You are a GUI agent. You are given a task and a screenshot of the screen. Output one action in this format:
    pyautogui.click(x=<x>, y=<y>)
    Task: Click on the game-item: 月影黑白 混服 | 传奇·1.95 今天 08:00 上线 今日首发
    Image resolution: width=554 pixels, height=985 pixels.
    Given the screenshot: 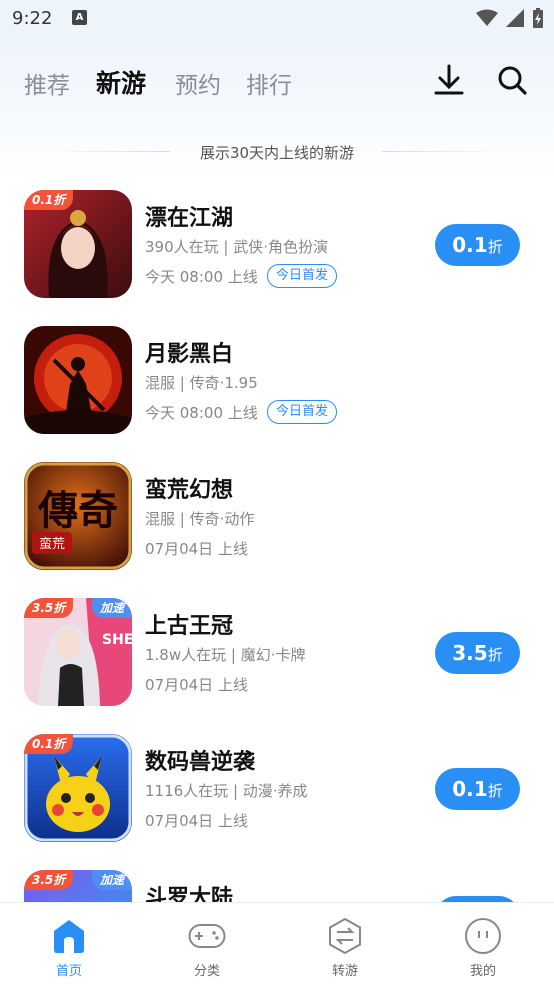 What is the action you would take?
    pyautogui.click(x=277, y=380)
    